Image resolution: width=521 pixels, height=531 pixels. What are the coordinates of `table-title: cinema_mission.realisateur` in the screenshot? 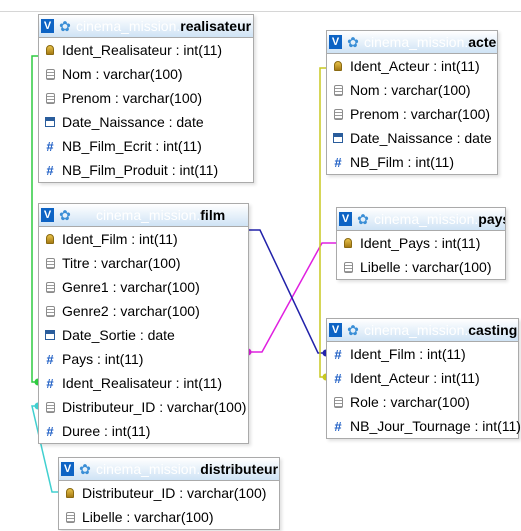 It's located at (164, 26).